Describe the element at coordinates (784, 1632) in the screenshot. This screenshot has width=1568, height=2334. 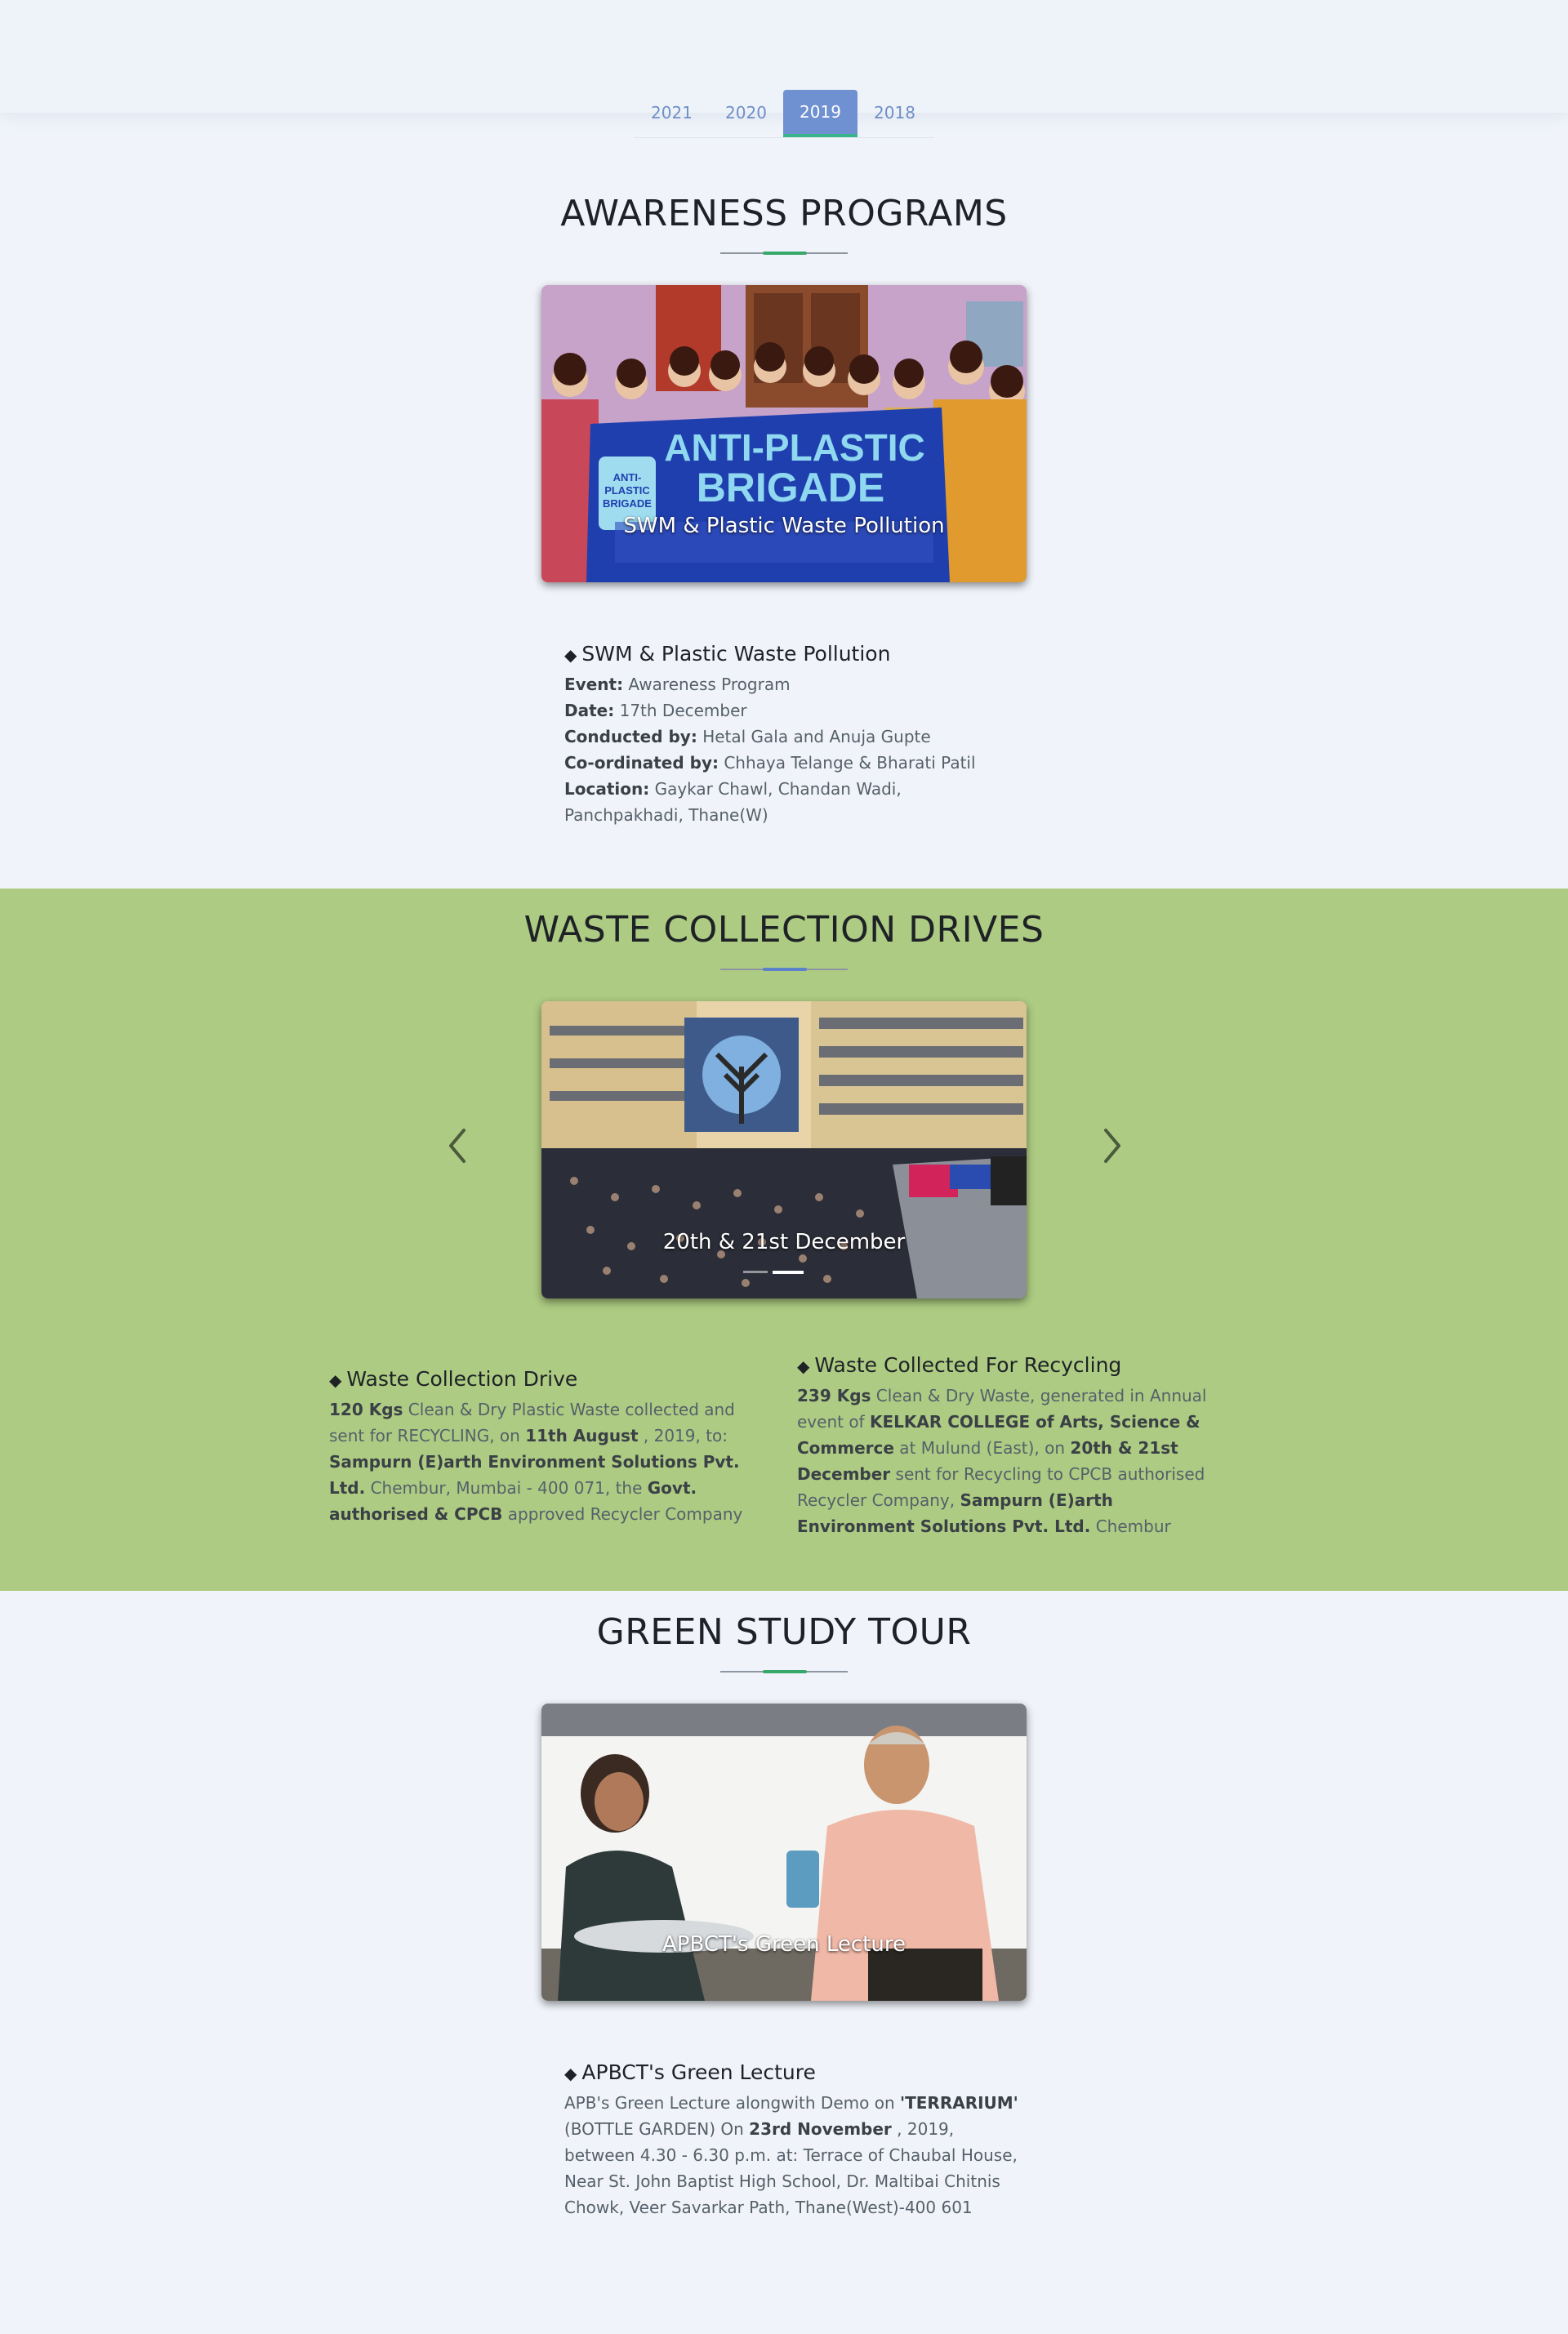
I see `section-title: GREEN STUDY TOUR` at that location.